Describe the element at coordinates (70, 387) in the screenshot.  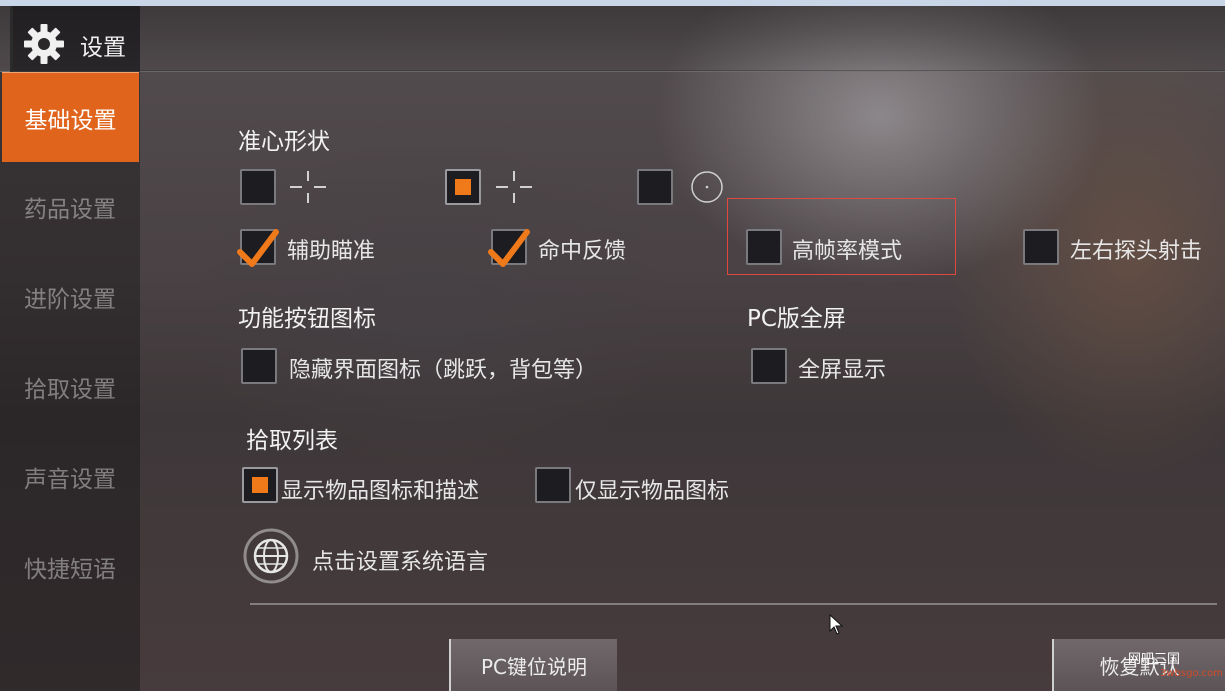
I see `sidebar-item-pickup: 拾取设置` at that location.